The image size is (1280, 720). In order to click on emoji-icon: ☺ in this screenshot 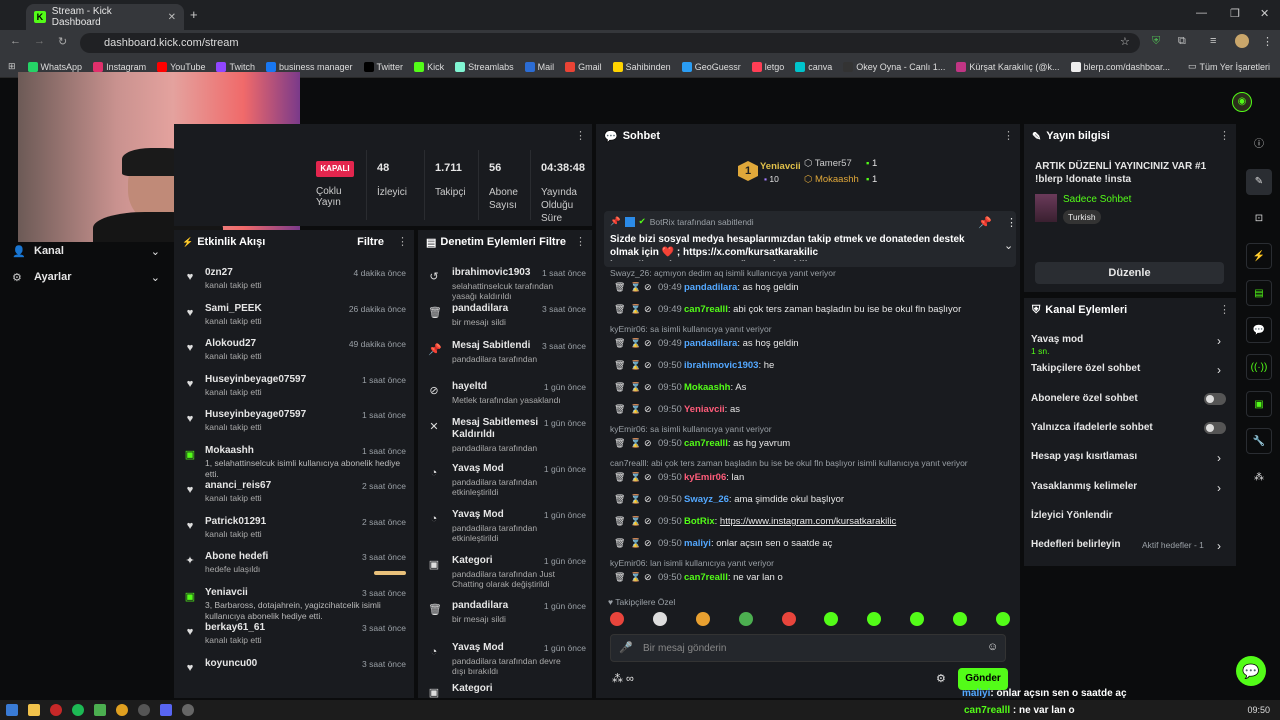, I will do `click(992, 647)`.